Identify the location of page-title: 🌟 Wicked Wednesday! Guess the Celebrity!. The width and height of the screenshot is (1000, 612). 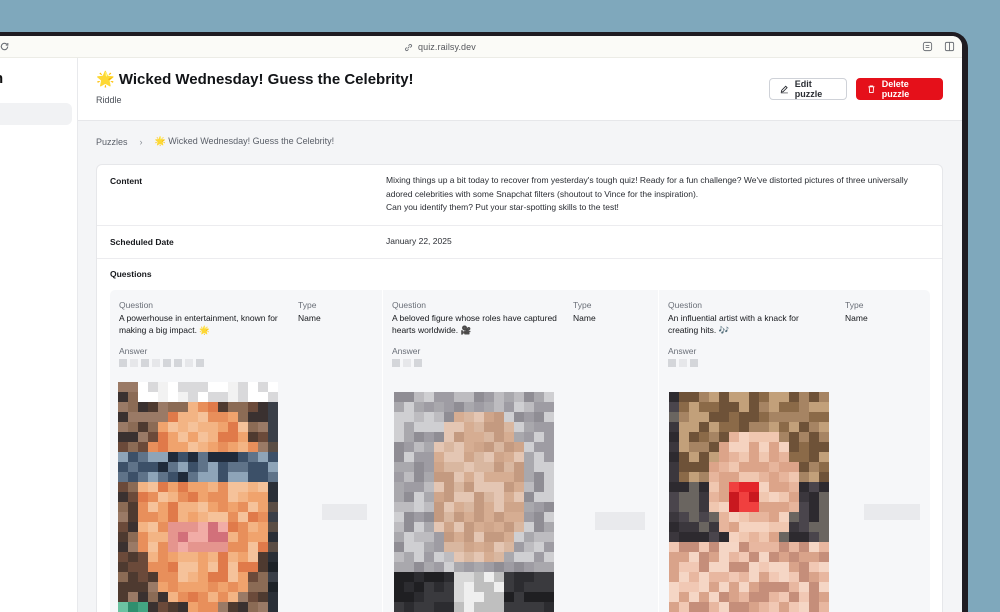
(255, 79).